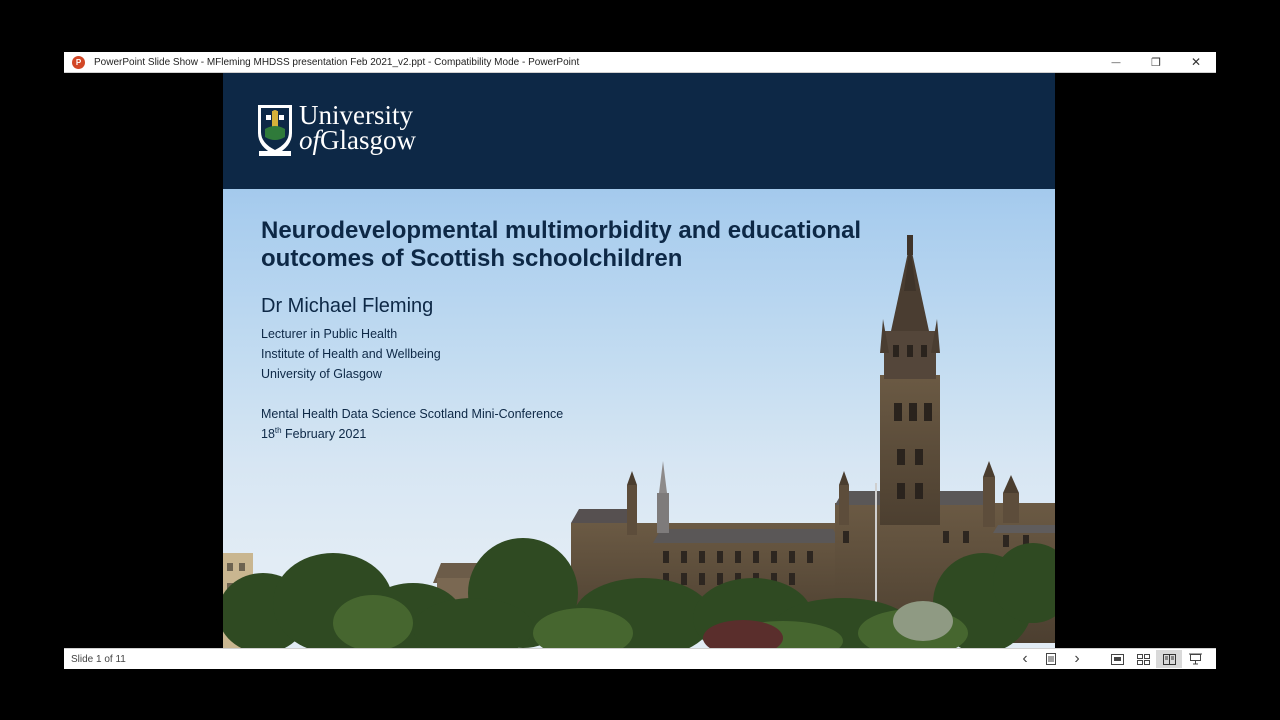 The image size is (1280, 720). I want to click on reading-view-button, so click(1169, 659).